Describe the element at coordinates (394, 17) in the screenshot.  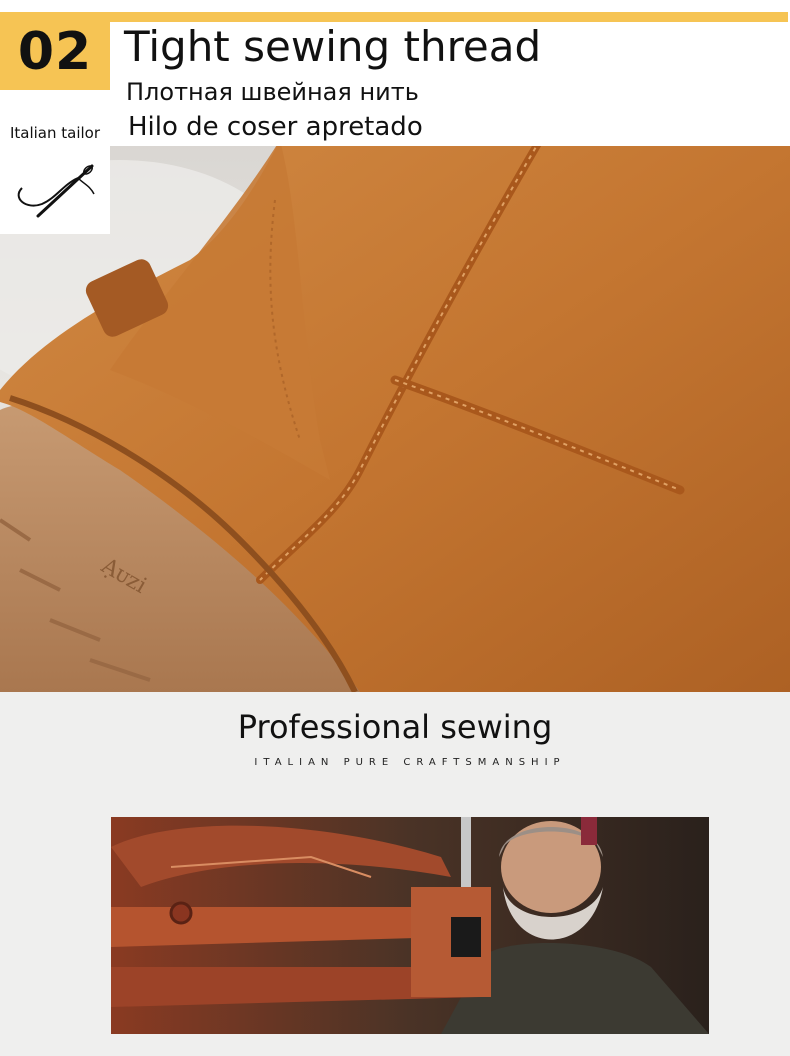
I see `accent-rule` at that location.